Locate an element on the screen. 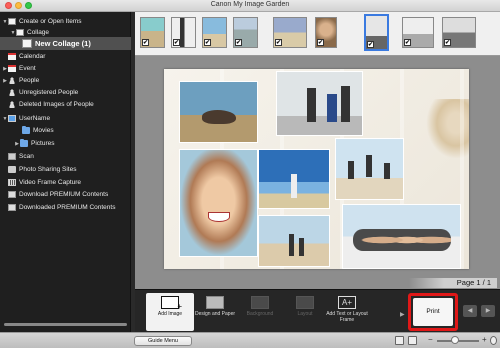 This screenshot has height=348, width=500. add-image-button: + Add Image is located at coordinates (170, 312).